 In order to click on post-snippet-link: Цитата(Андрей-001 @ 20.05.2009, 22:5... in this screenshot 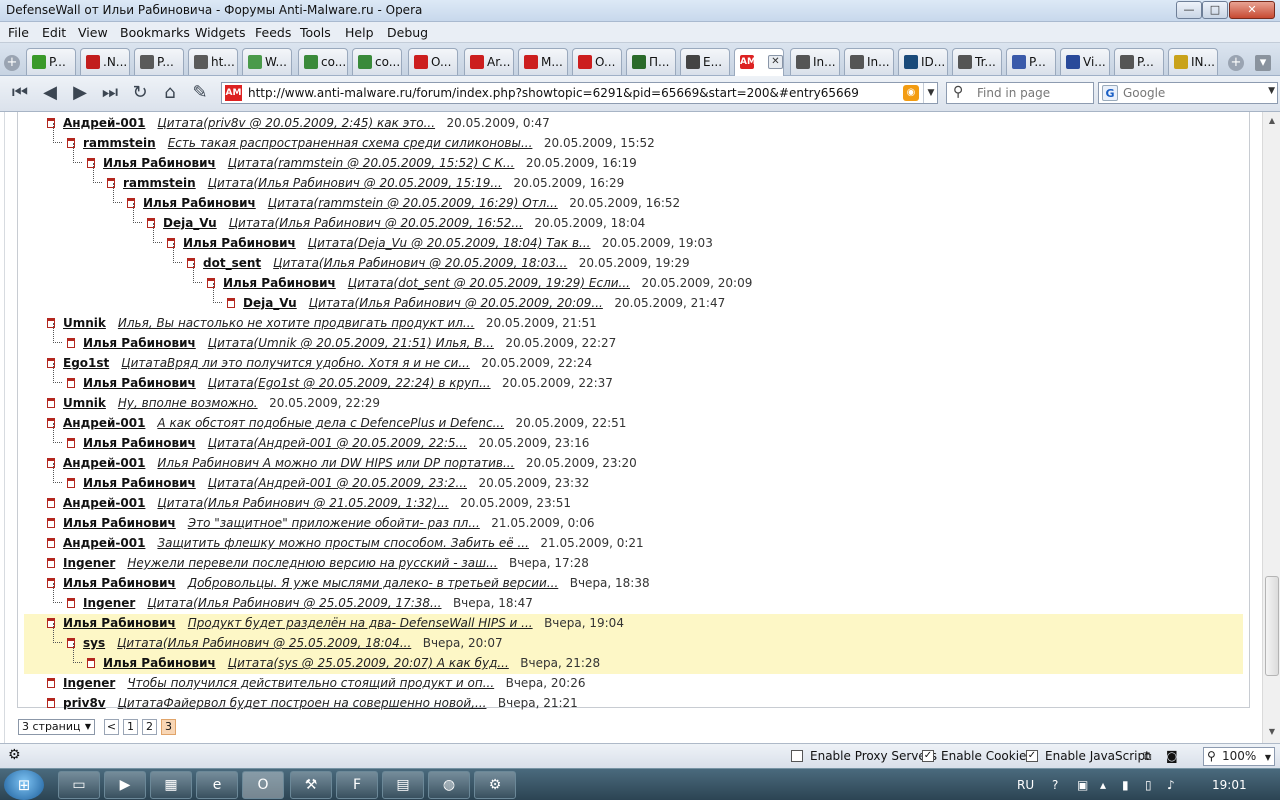, I will do `click(337, 443)`.